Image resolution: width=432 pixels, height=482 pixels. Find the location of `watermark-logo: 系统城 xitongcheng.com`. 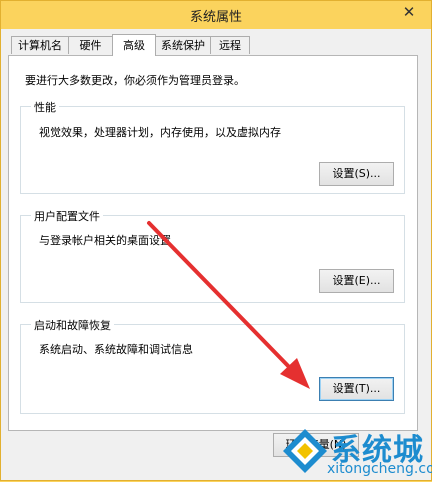

watermark-logo: 系统城 xitongcheng.com is located at coordinates (355, 451).